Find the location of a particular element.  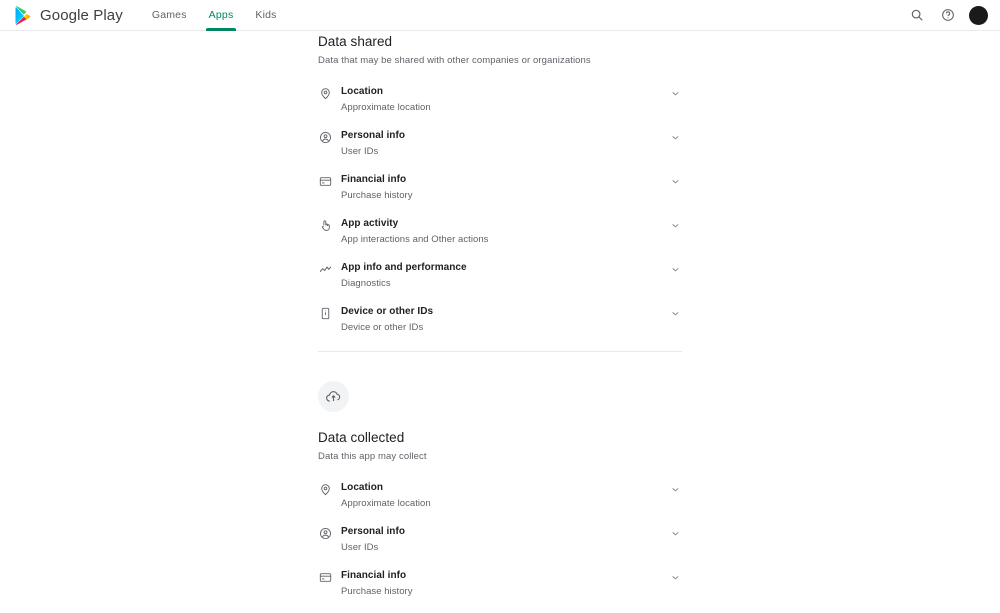

item-title: App activity is located at coordinates (370, 223).